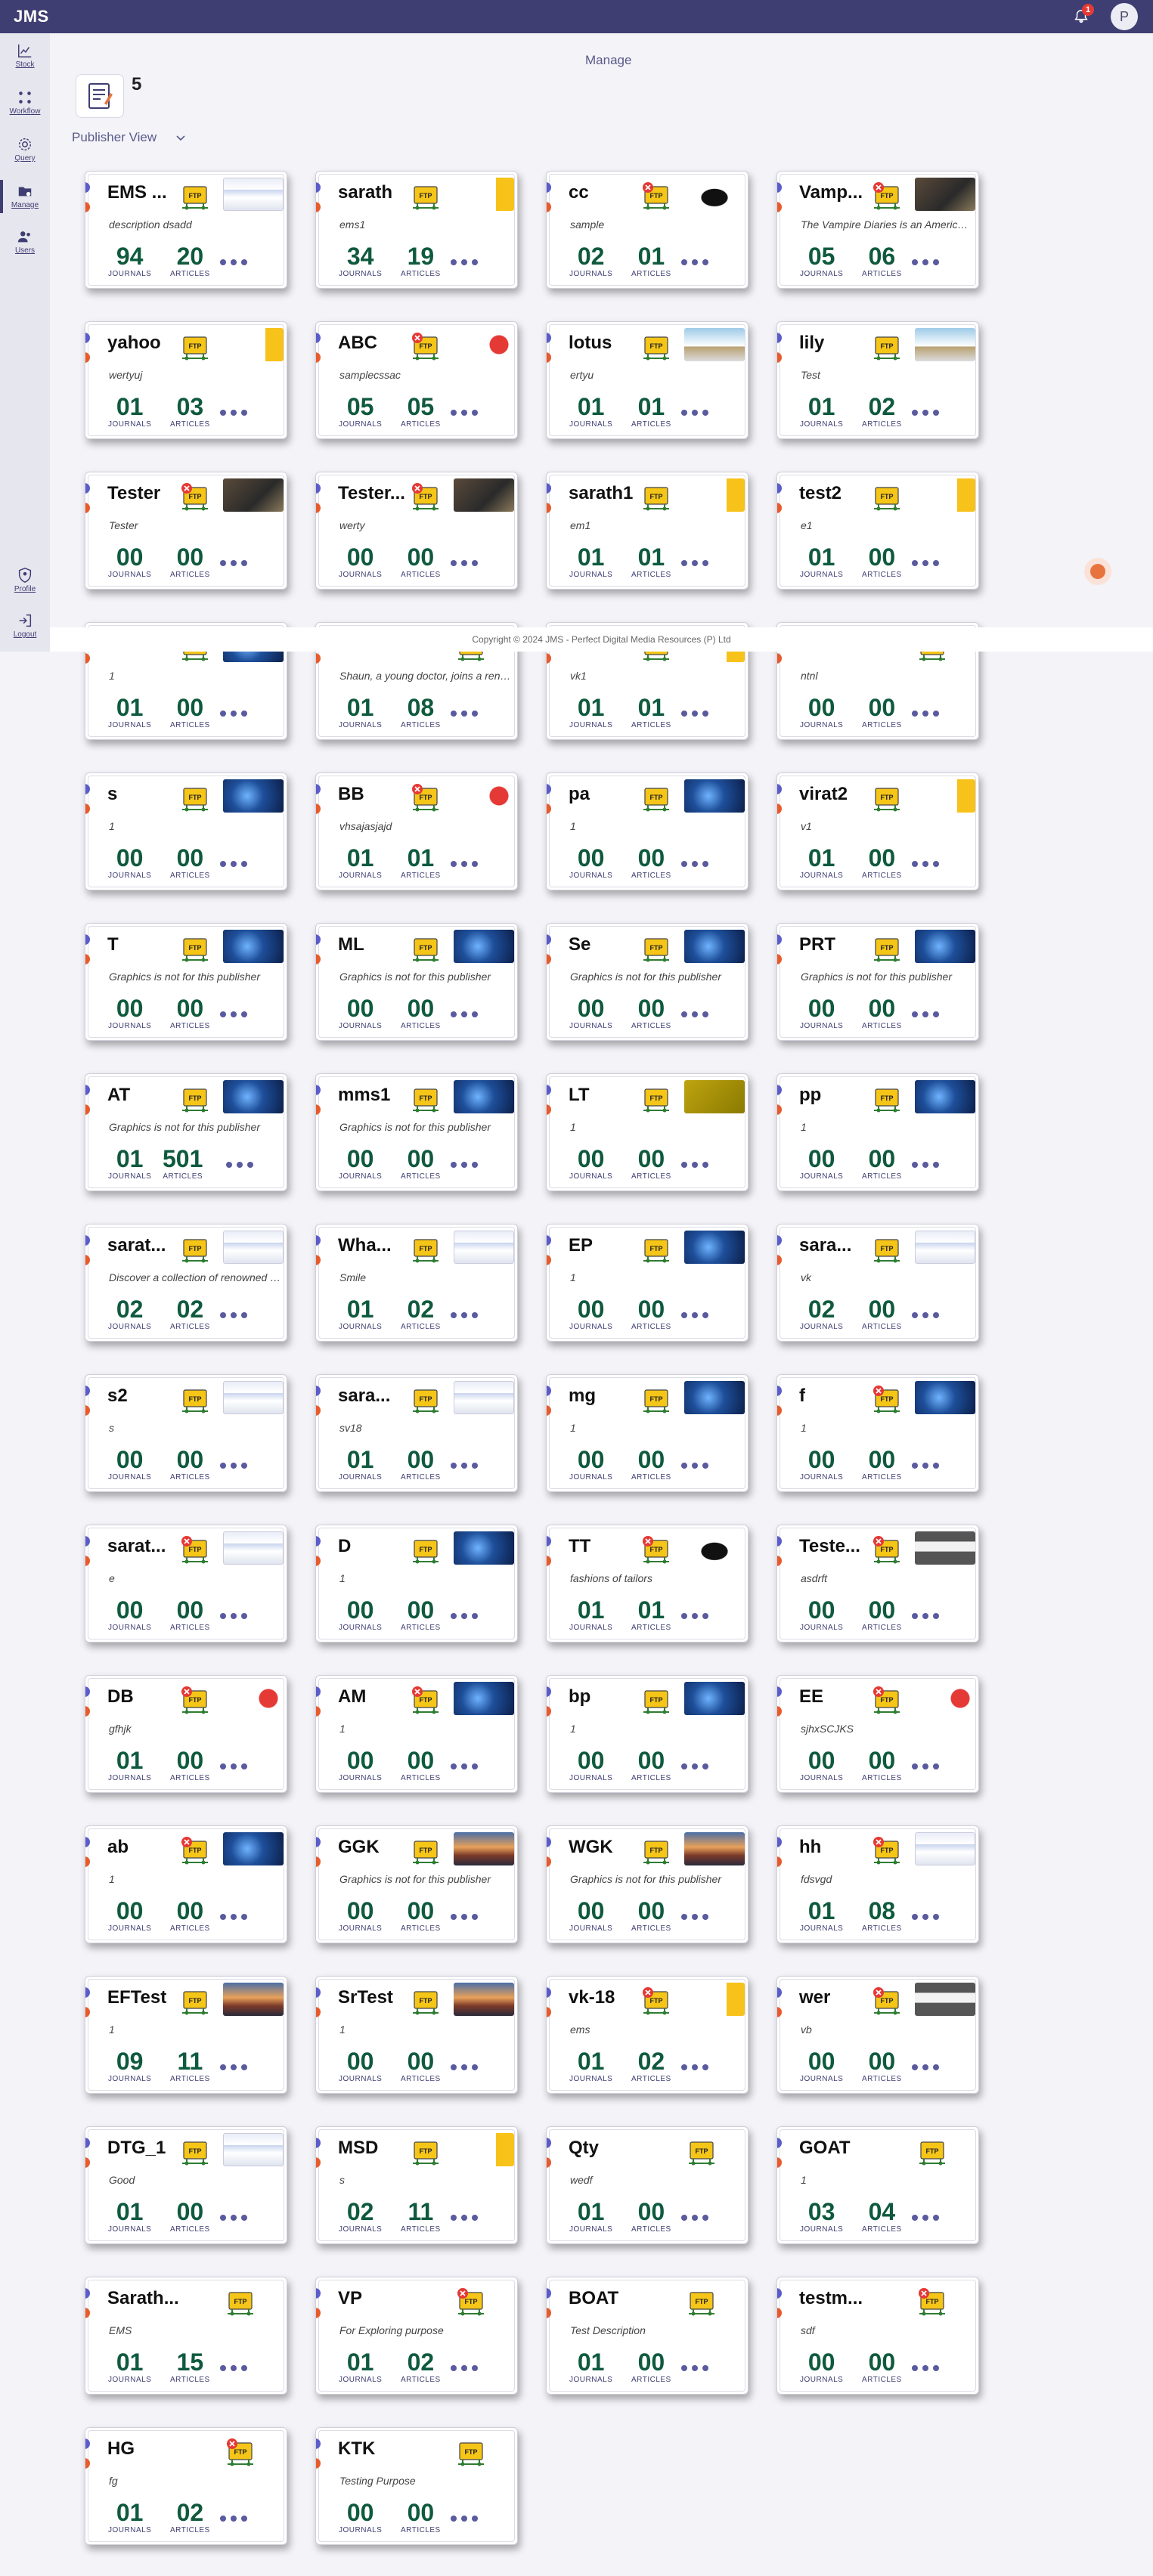 This screenshot has height=2576, width=1153. What do you see at coordinates (25, 196) in the screenshot?
I see `sidebar-item-manage: Manage` at bounding box center [25, 196].